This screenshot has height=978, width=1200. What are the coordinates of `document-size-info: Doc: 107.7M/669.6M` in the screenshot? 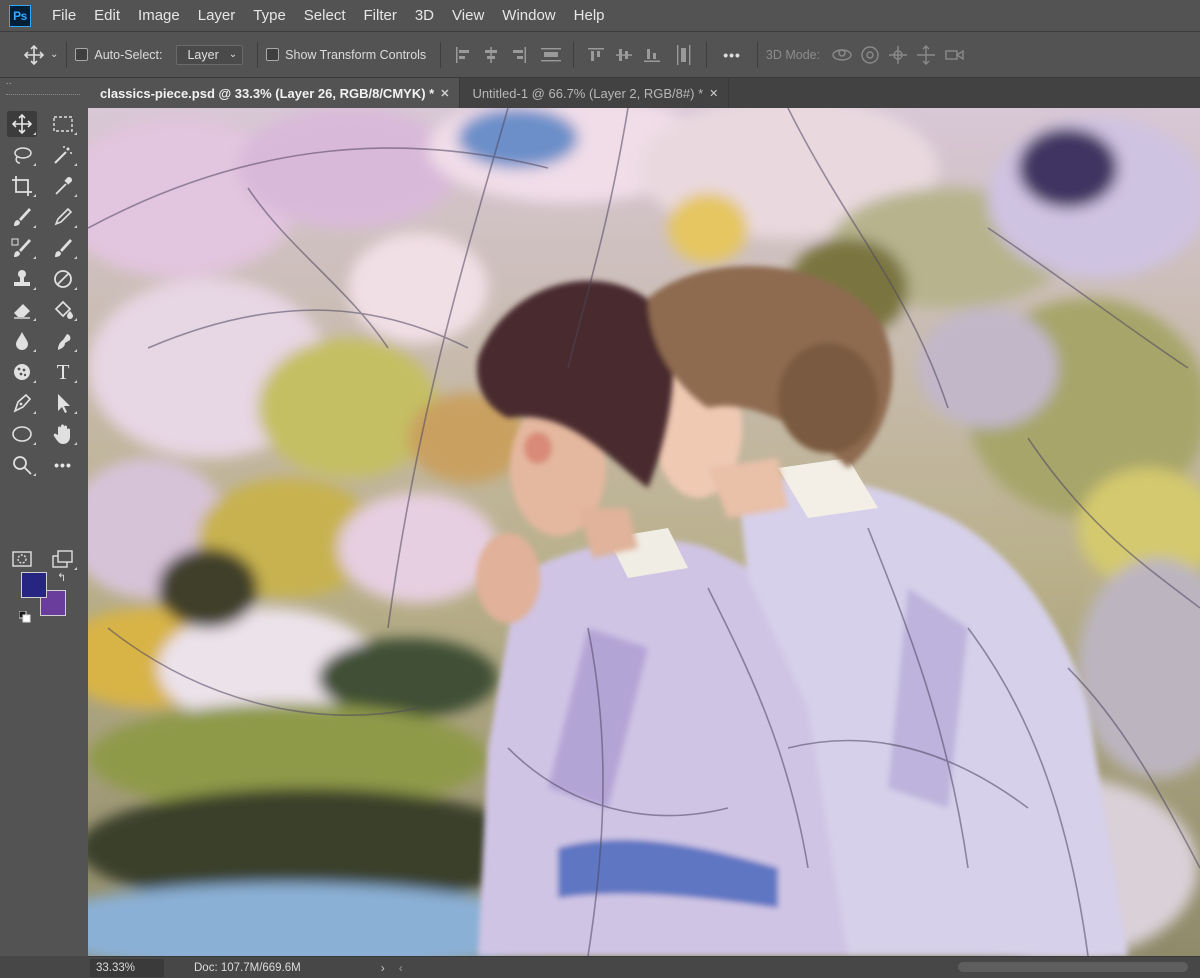 It's located at (247, 967).